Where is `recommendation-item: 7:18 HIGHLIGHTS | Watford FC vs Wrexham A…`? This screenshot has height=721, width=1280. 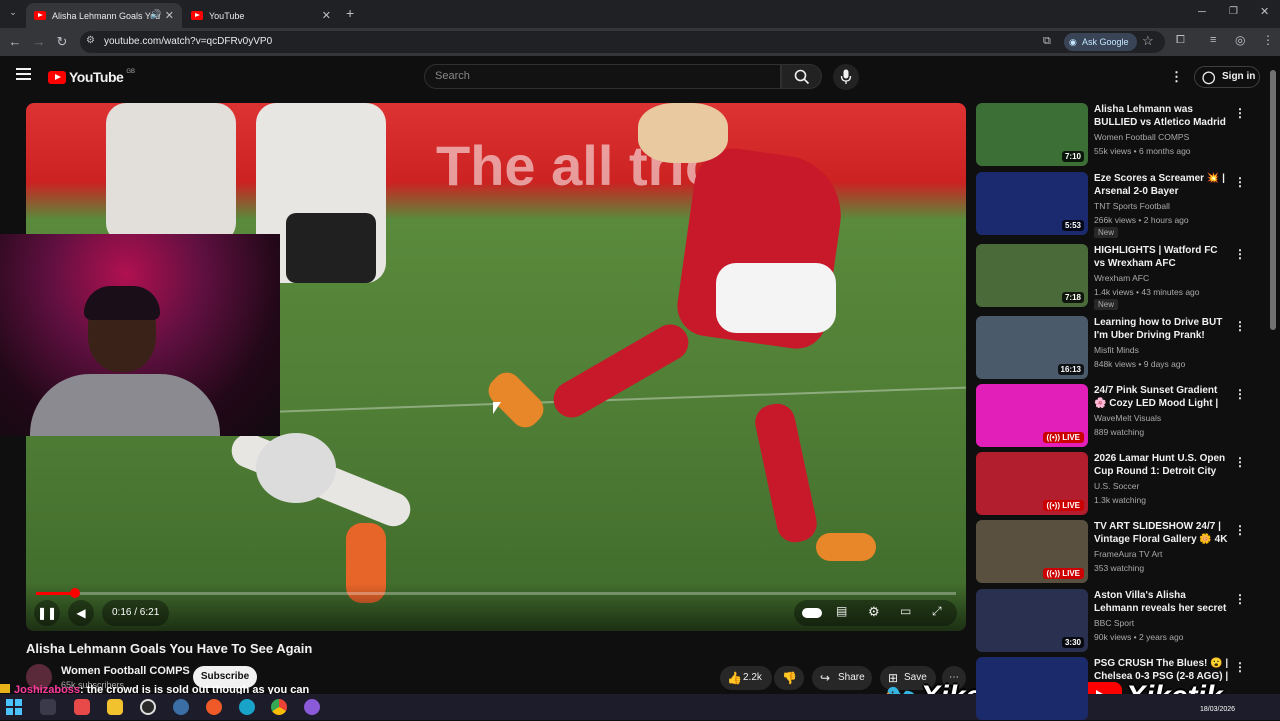 recommendation-item: 7:18 HIGHLIGHTS | Watford FC vs Wrexham A… is located at coordinates (1111, 277).